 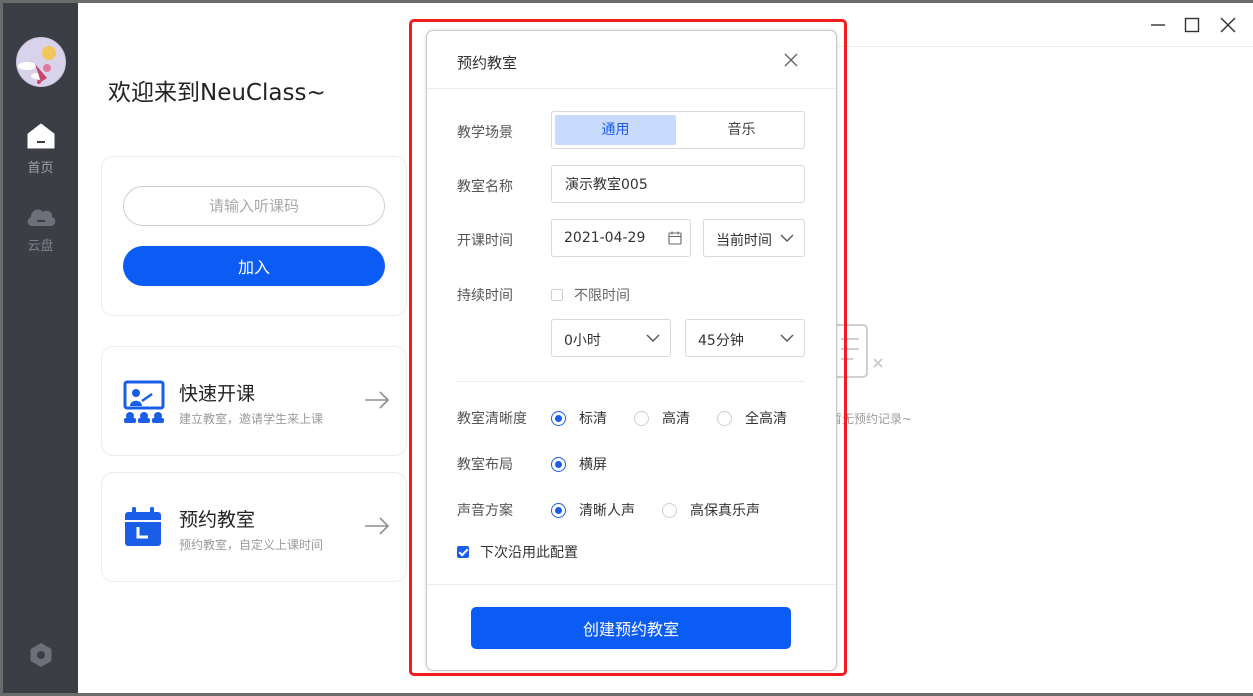 I want to click on join-button: 加入, so click(x=254, y=266).